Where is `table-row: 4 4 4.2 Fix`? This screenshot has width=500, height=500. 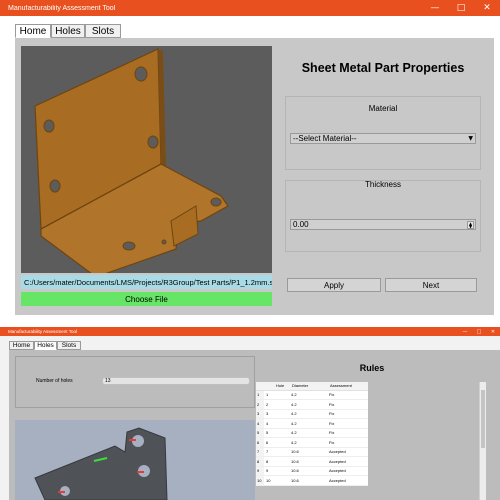 table-row: 4 4 4.2 Fix is located at coordinates (312, 423).